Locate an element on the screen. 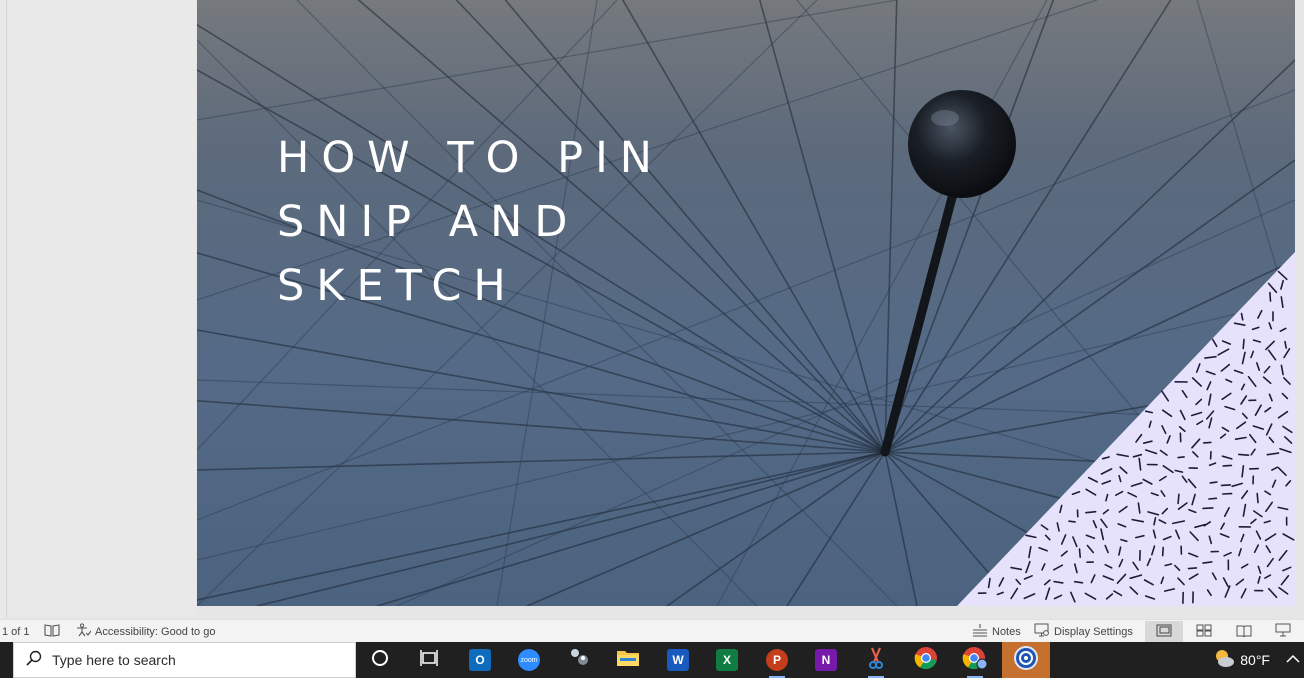 This screenshot has width=1304, height=678. start-button is located at coordinates (6, 660).